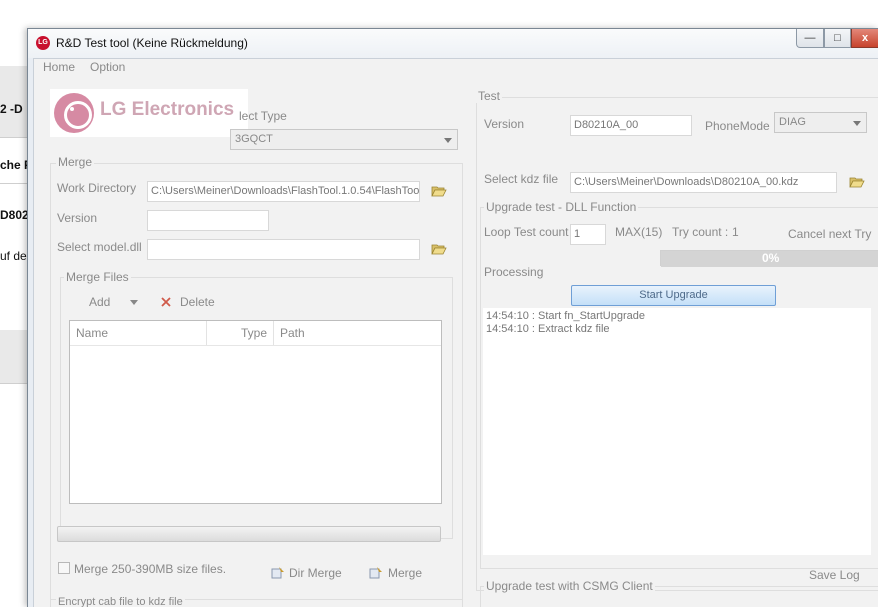 The width and height of the screenshot is (878, 607). I want to click on lg-logo: LG Electronics, so click(149, 113).